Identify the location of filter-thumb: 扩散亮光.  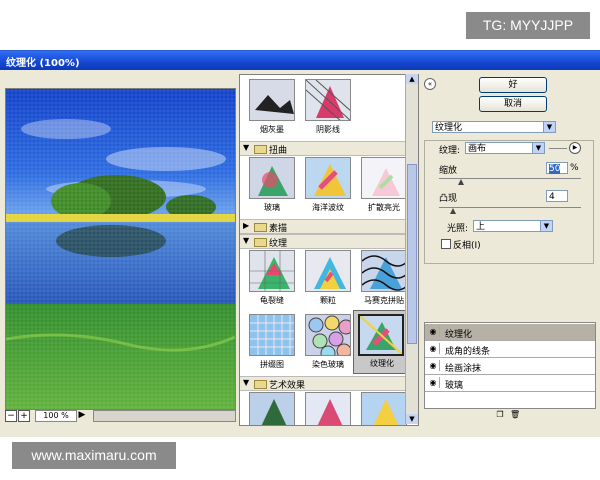
(384, 186).